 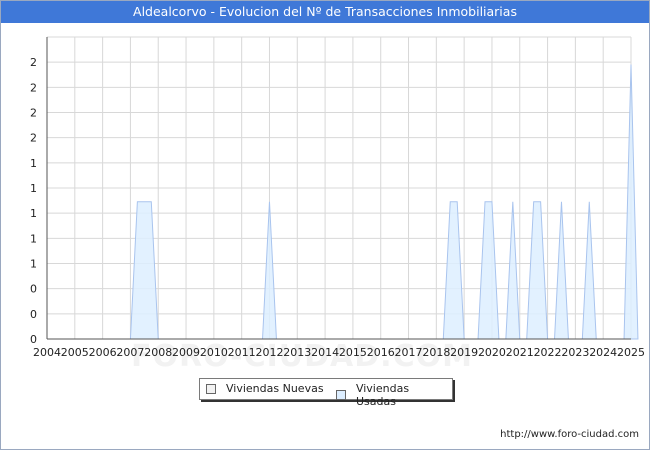 I want to click on legend-swatch-usadas, so click(x=341, y=395).